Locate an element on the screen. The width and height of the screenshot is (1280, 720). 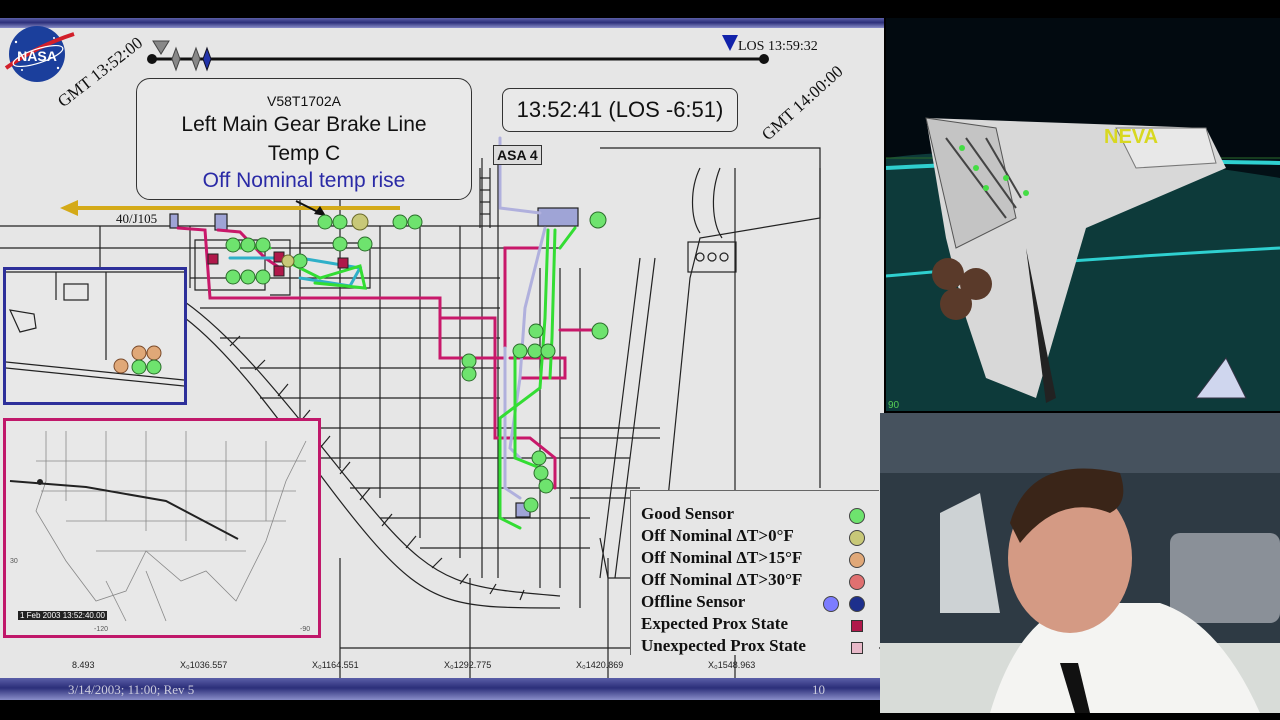
svg-text: 90 is located at coordinates (894, 405).